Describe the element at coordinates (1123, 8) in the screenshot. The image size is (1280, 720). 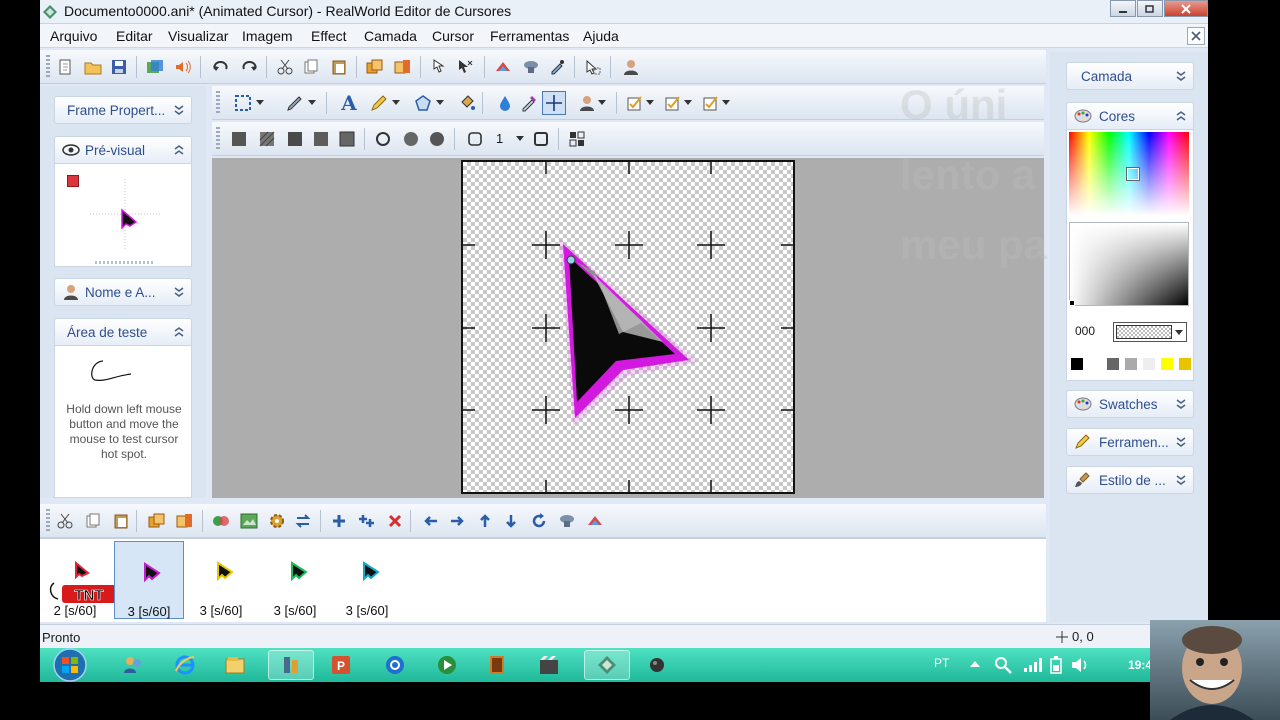
I see `minimize-button` at that location.